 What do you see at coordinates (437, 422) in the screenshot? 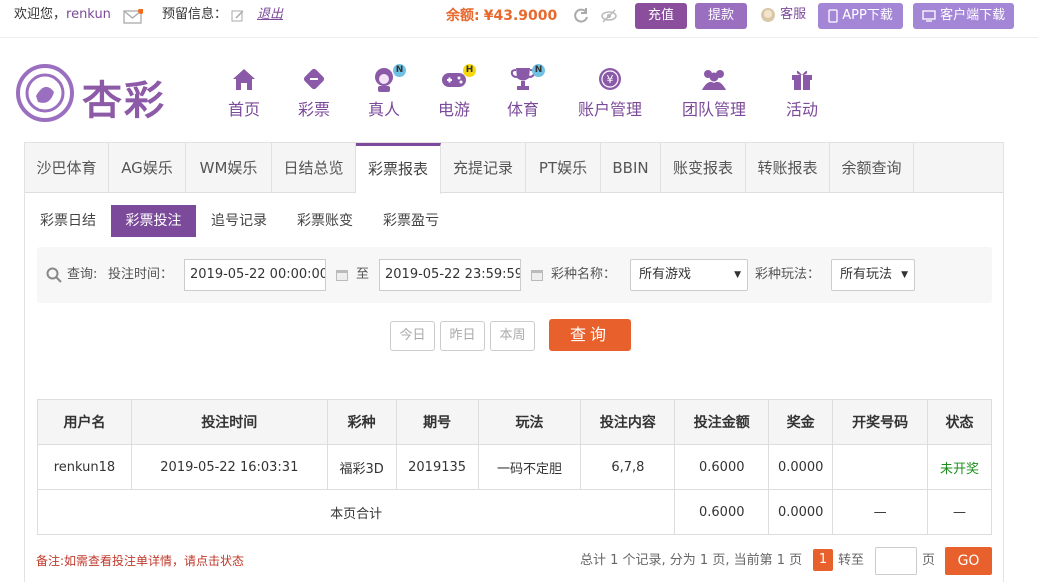
I see `col-issue: 期号` at bounding box center [437, 422].